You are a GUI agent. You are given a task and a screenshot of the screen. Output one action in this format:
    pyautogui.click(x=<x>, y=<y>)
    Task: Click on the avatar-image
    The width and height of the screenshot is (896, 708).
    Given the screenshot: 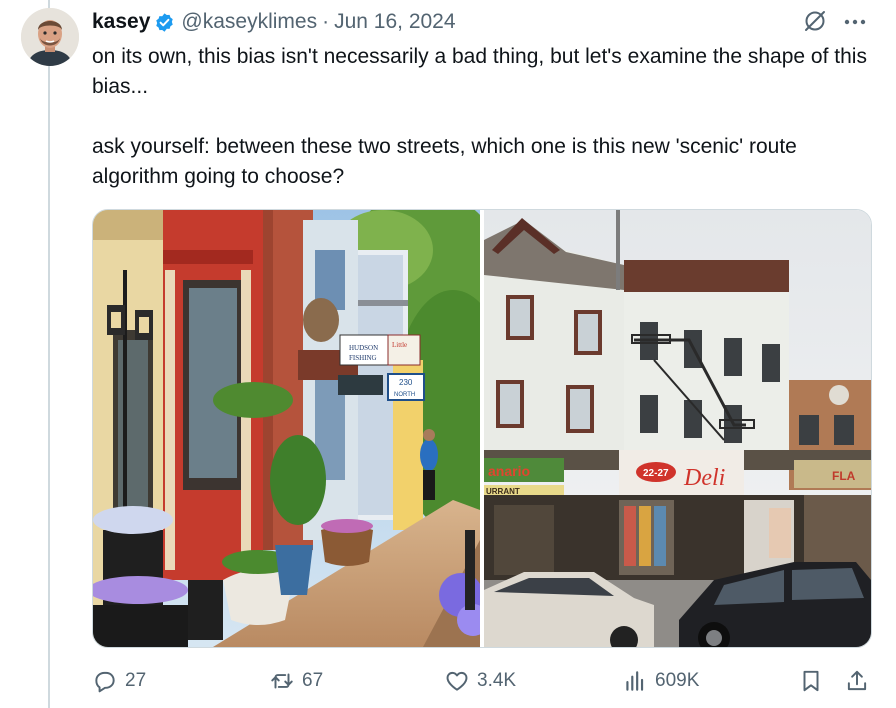 What is the action you would take?
    pyautogui.click(x=50, y=37)
    